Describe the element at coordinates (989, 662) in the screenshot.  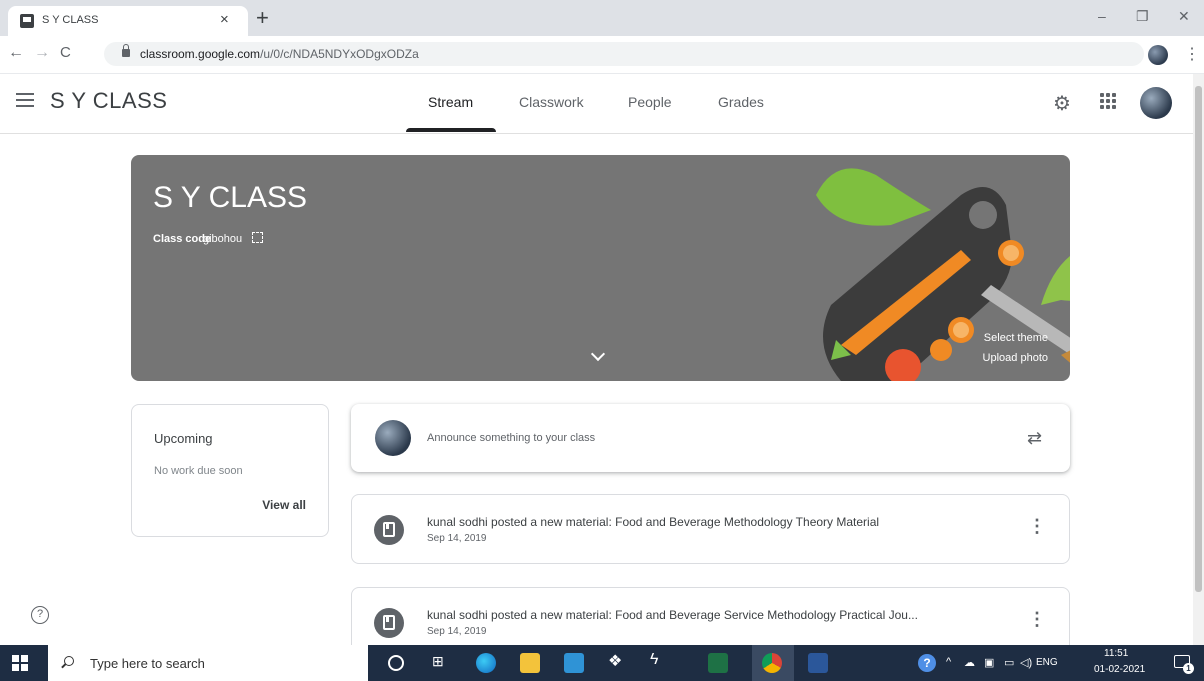
I see `network-icon: ▣` at that location.